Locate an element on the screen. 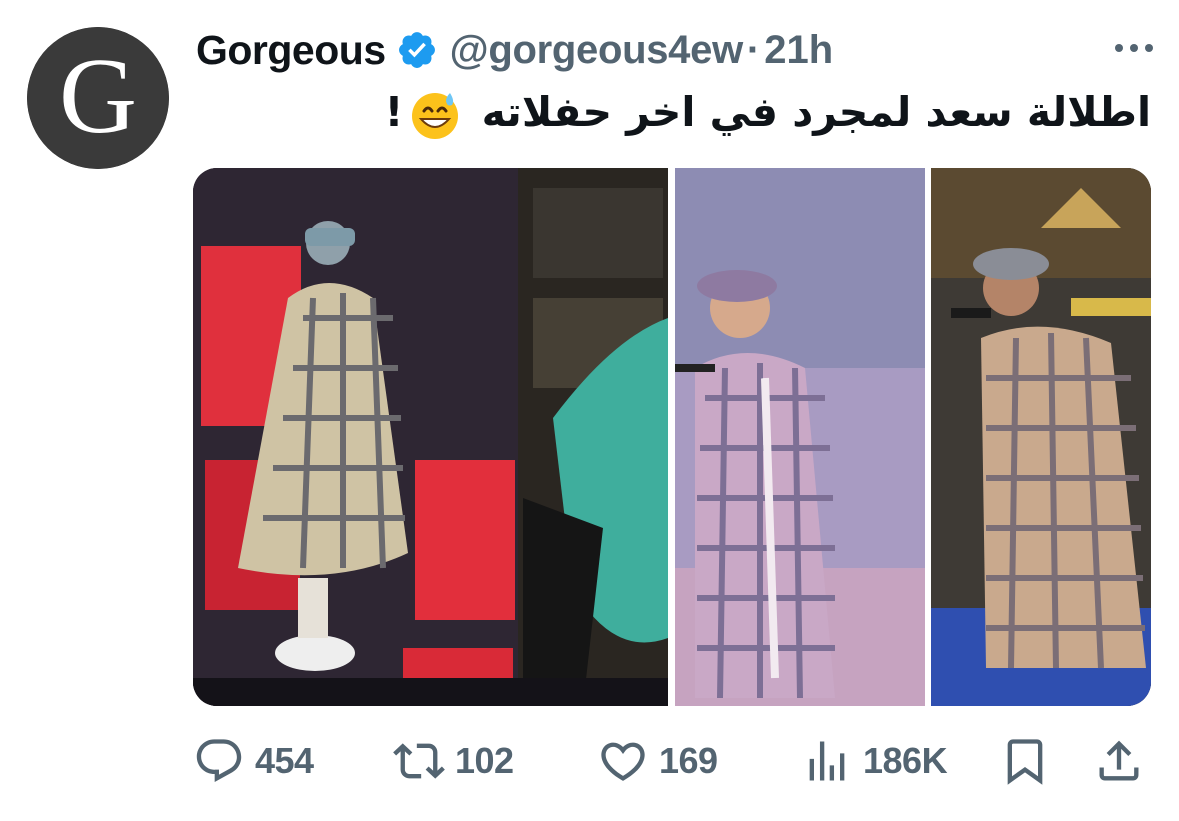 The image size is (1179, 821). tweet-header: Gorgeous @gorgeous4ew · 21h is located at coordinates (676, 50).